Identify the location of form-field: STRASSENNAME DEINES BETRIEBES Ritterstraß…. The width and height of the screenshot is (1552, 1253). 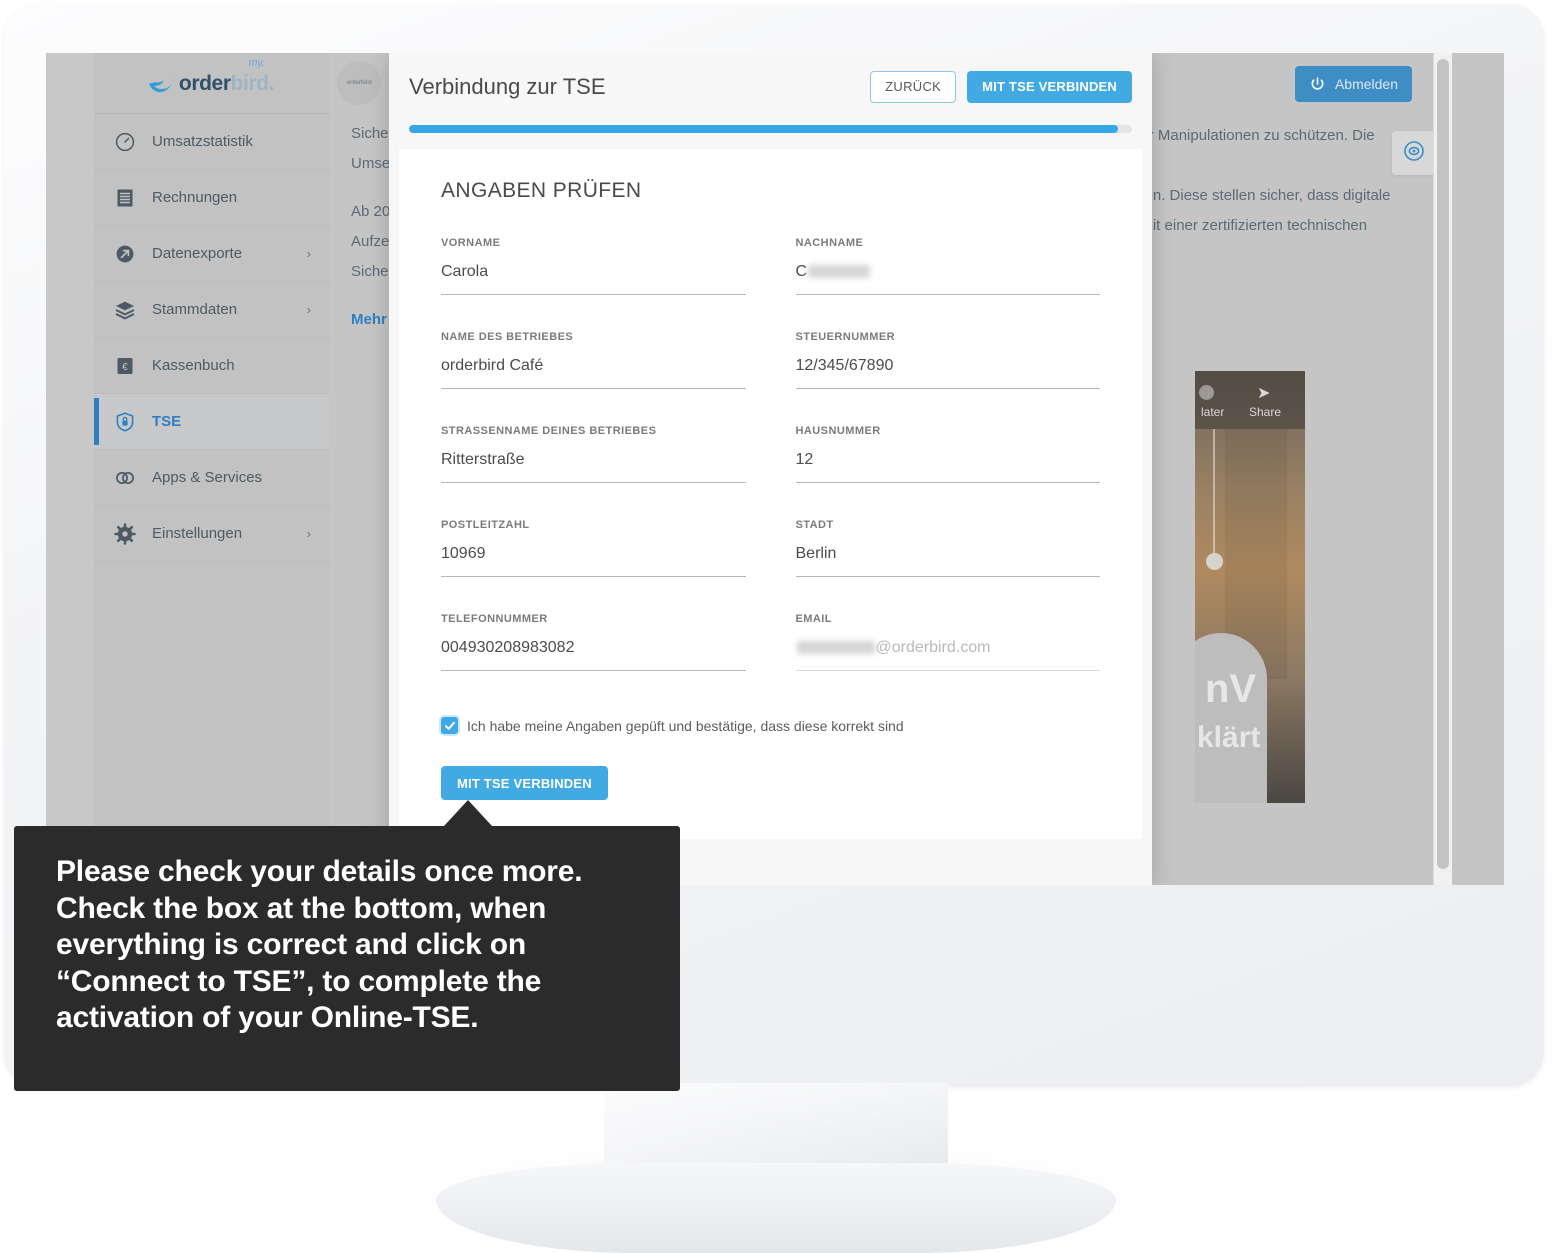
(593, 454).